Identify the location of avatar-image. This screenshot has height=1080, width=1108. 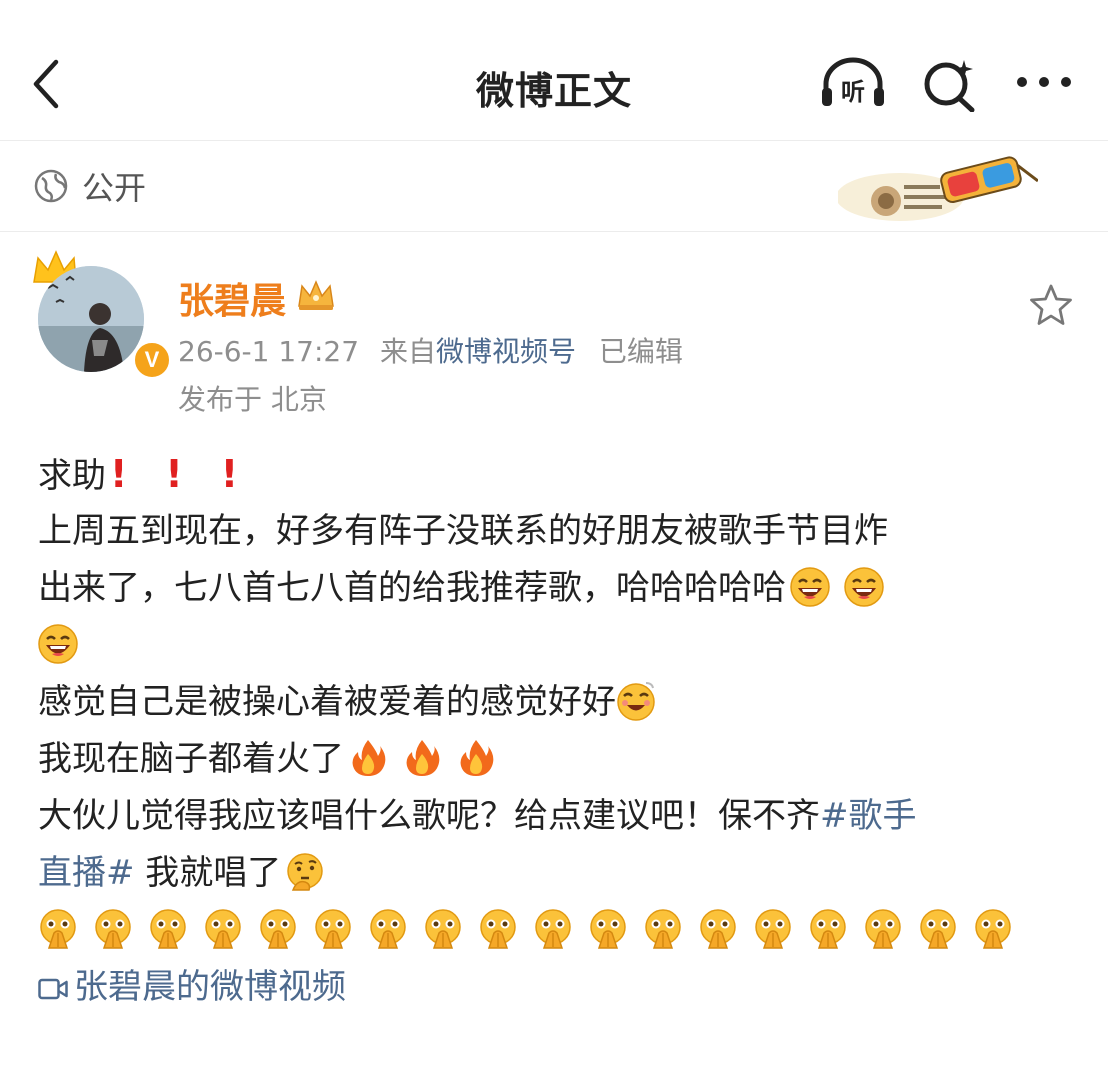
(91, 319).